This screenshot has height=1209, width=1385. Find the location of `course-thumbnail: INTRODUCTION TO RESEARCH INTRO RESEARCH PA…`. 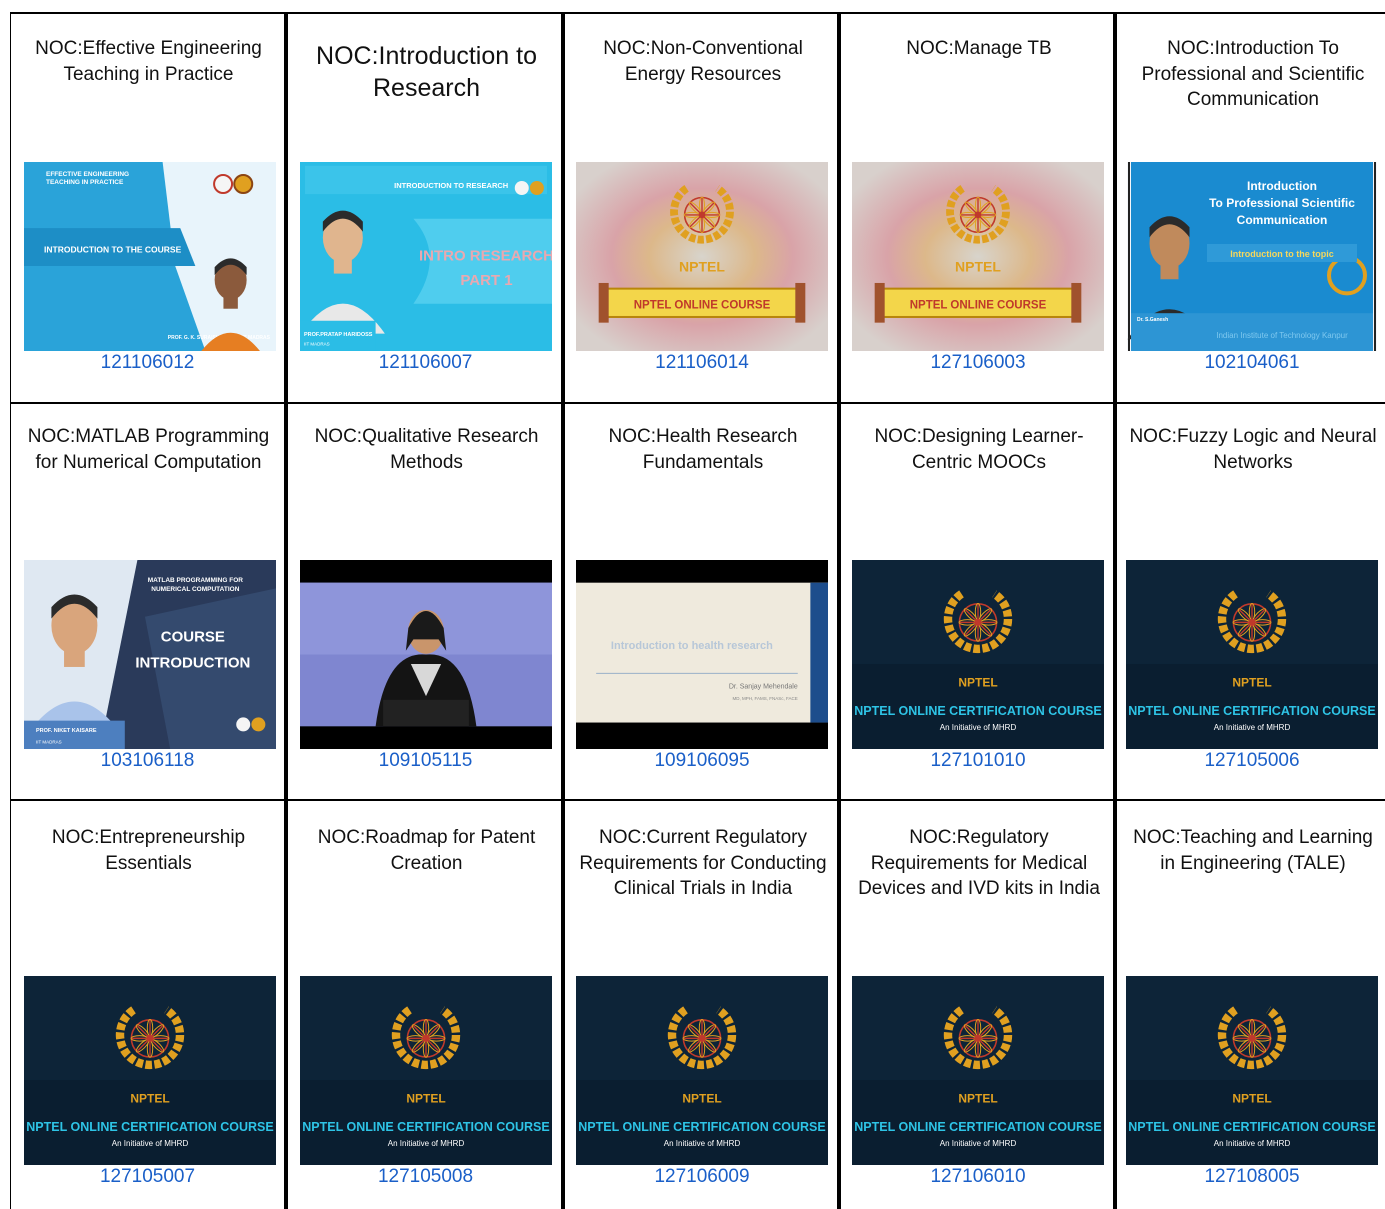

course-thumbnail: INTRODUCTION TO RESEARCH INTRO RESEARCH PA… is located at coordinates (426, 256).